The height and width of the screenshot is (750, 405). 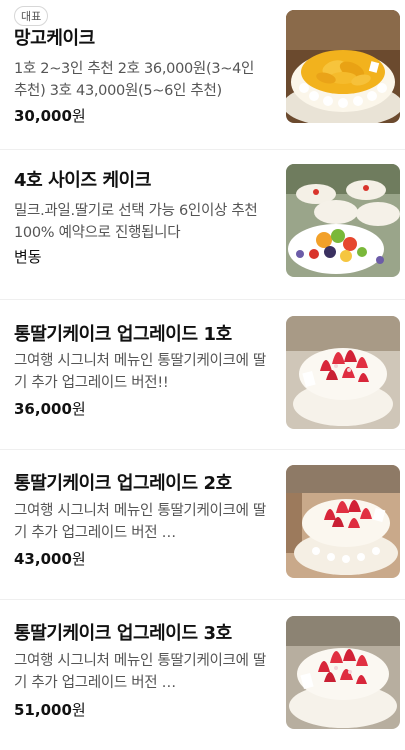 What do you see at coordinates (140, 372) in the screenshot?
I see `menu-item-description: 그여행 시그니처 메뉴인 통딸기케이크에 딸기 추가 업그레이드 버전!!` at bounding box center [140, 372].